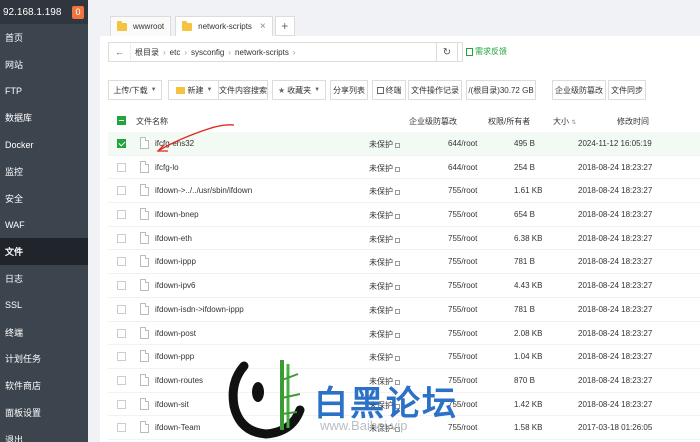  I want to click on sidebar-item: 安全, so click(44, 198).